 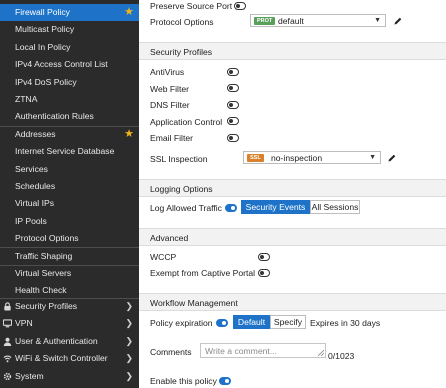 What do you see at coordinates (69, 99) in the screenshot?
I see `sidebar-item-ztna: ZTNA` at bounding box center [69, 99].